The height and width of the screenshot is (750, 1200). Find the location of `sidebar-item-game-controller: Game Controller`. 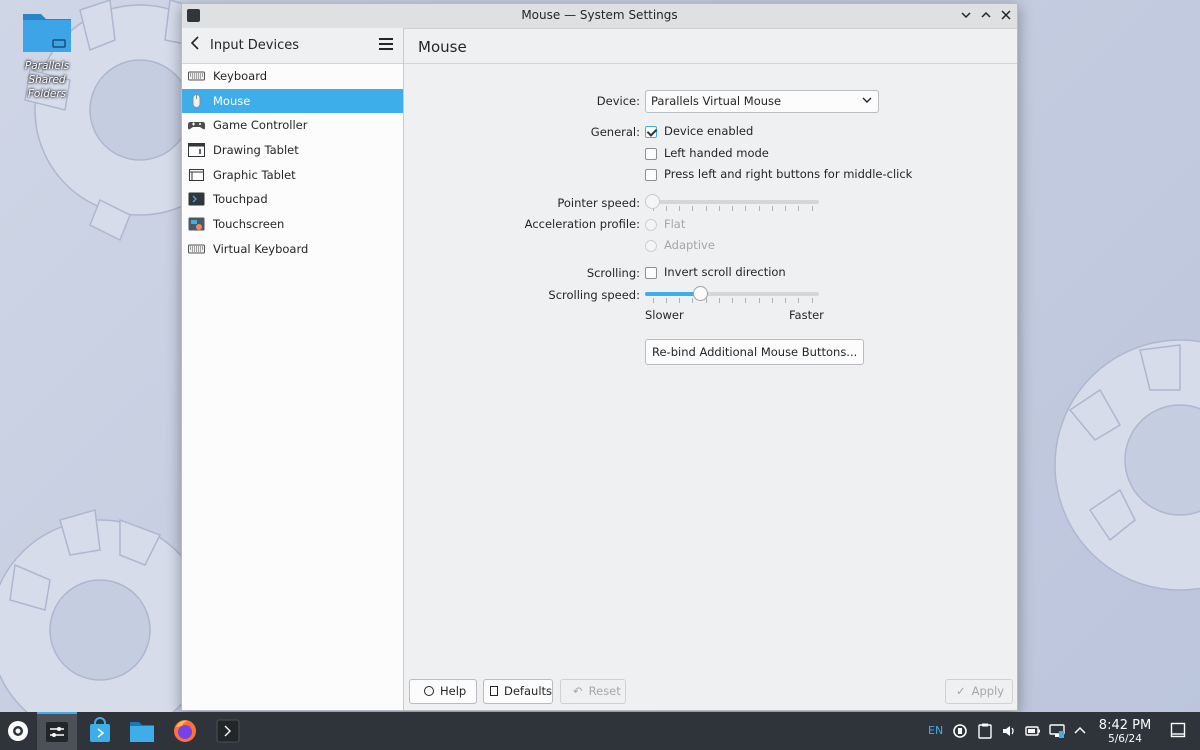

sidebar-item-game-controller: Game Controller is located at coordinates (292, 125).